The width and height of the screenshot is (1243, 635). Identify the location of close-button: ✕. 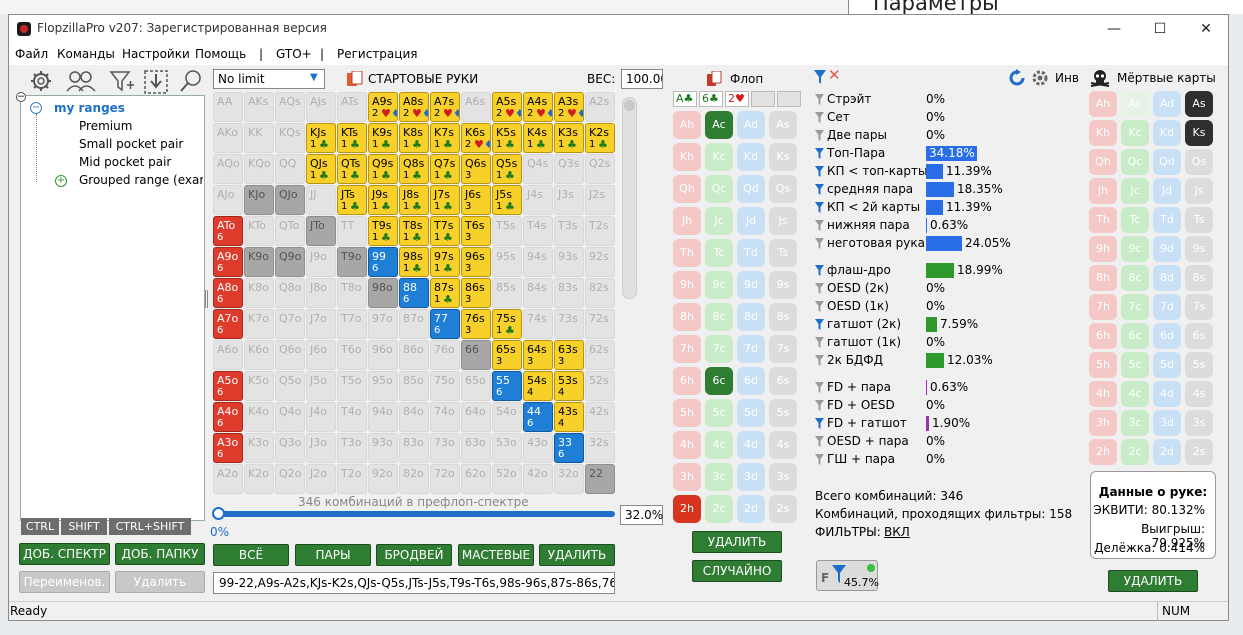
(1206, 29).